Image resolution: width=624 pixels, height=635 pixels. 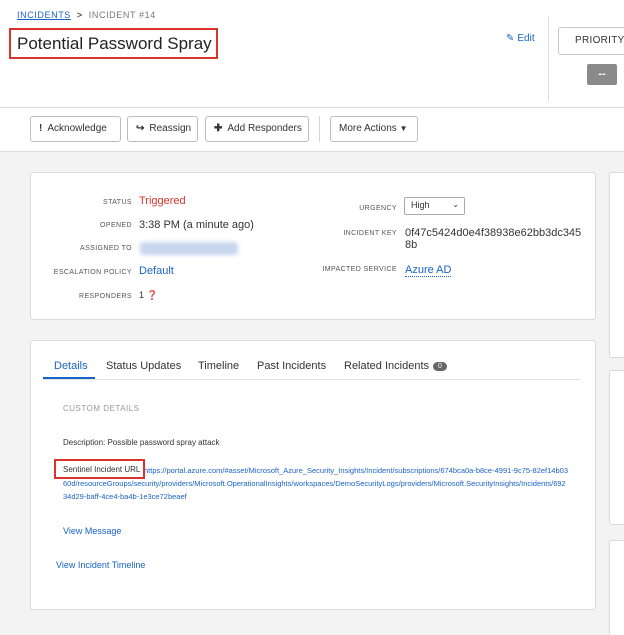 I want to click on status-value: Triggered, so click(x=162, y=201).